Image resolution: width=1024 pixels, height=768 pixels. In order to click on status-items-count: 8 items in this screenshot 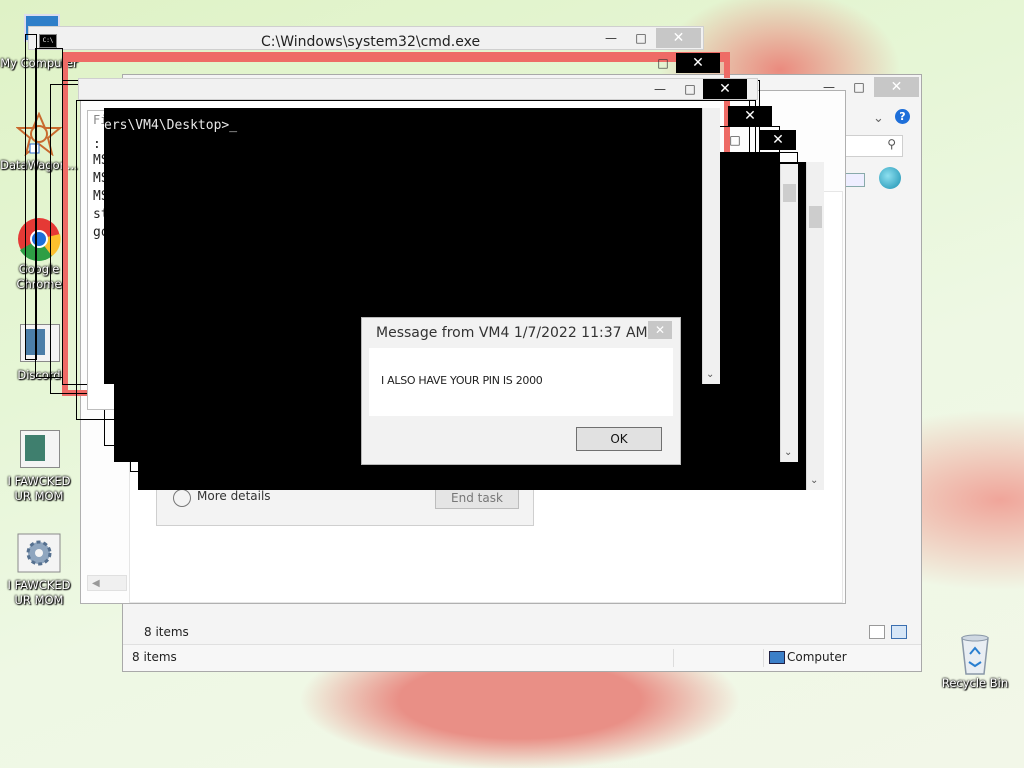, I will do `click(154, 657)`.